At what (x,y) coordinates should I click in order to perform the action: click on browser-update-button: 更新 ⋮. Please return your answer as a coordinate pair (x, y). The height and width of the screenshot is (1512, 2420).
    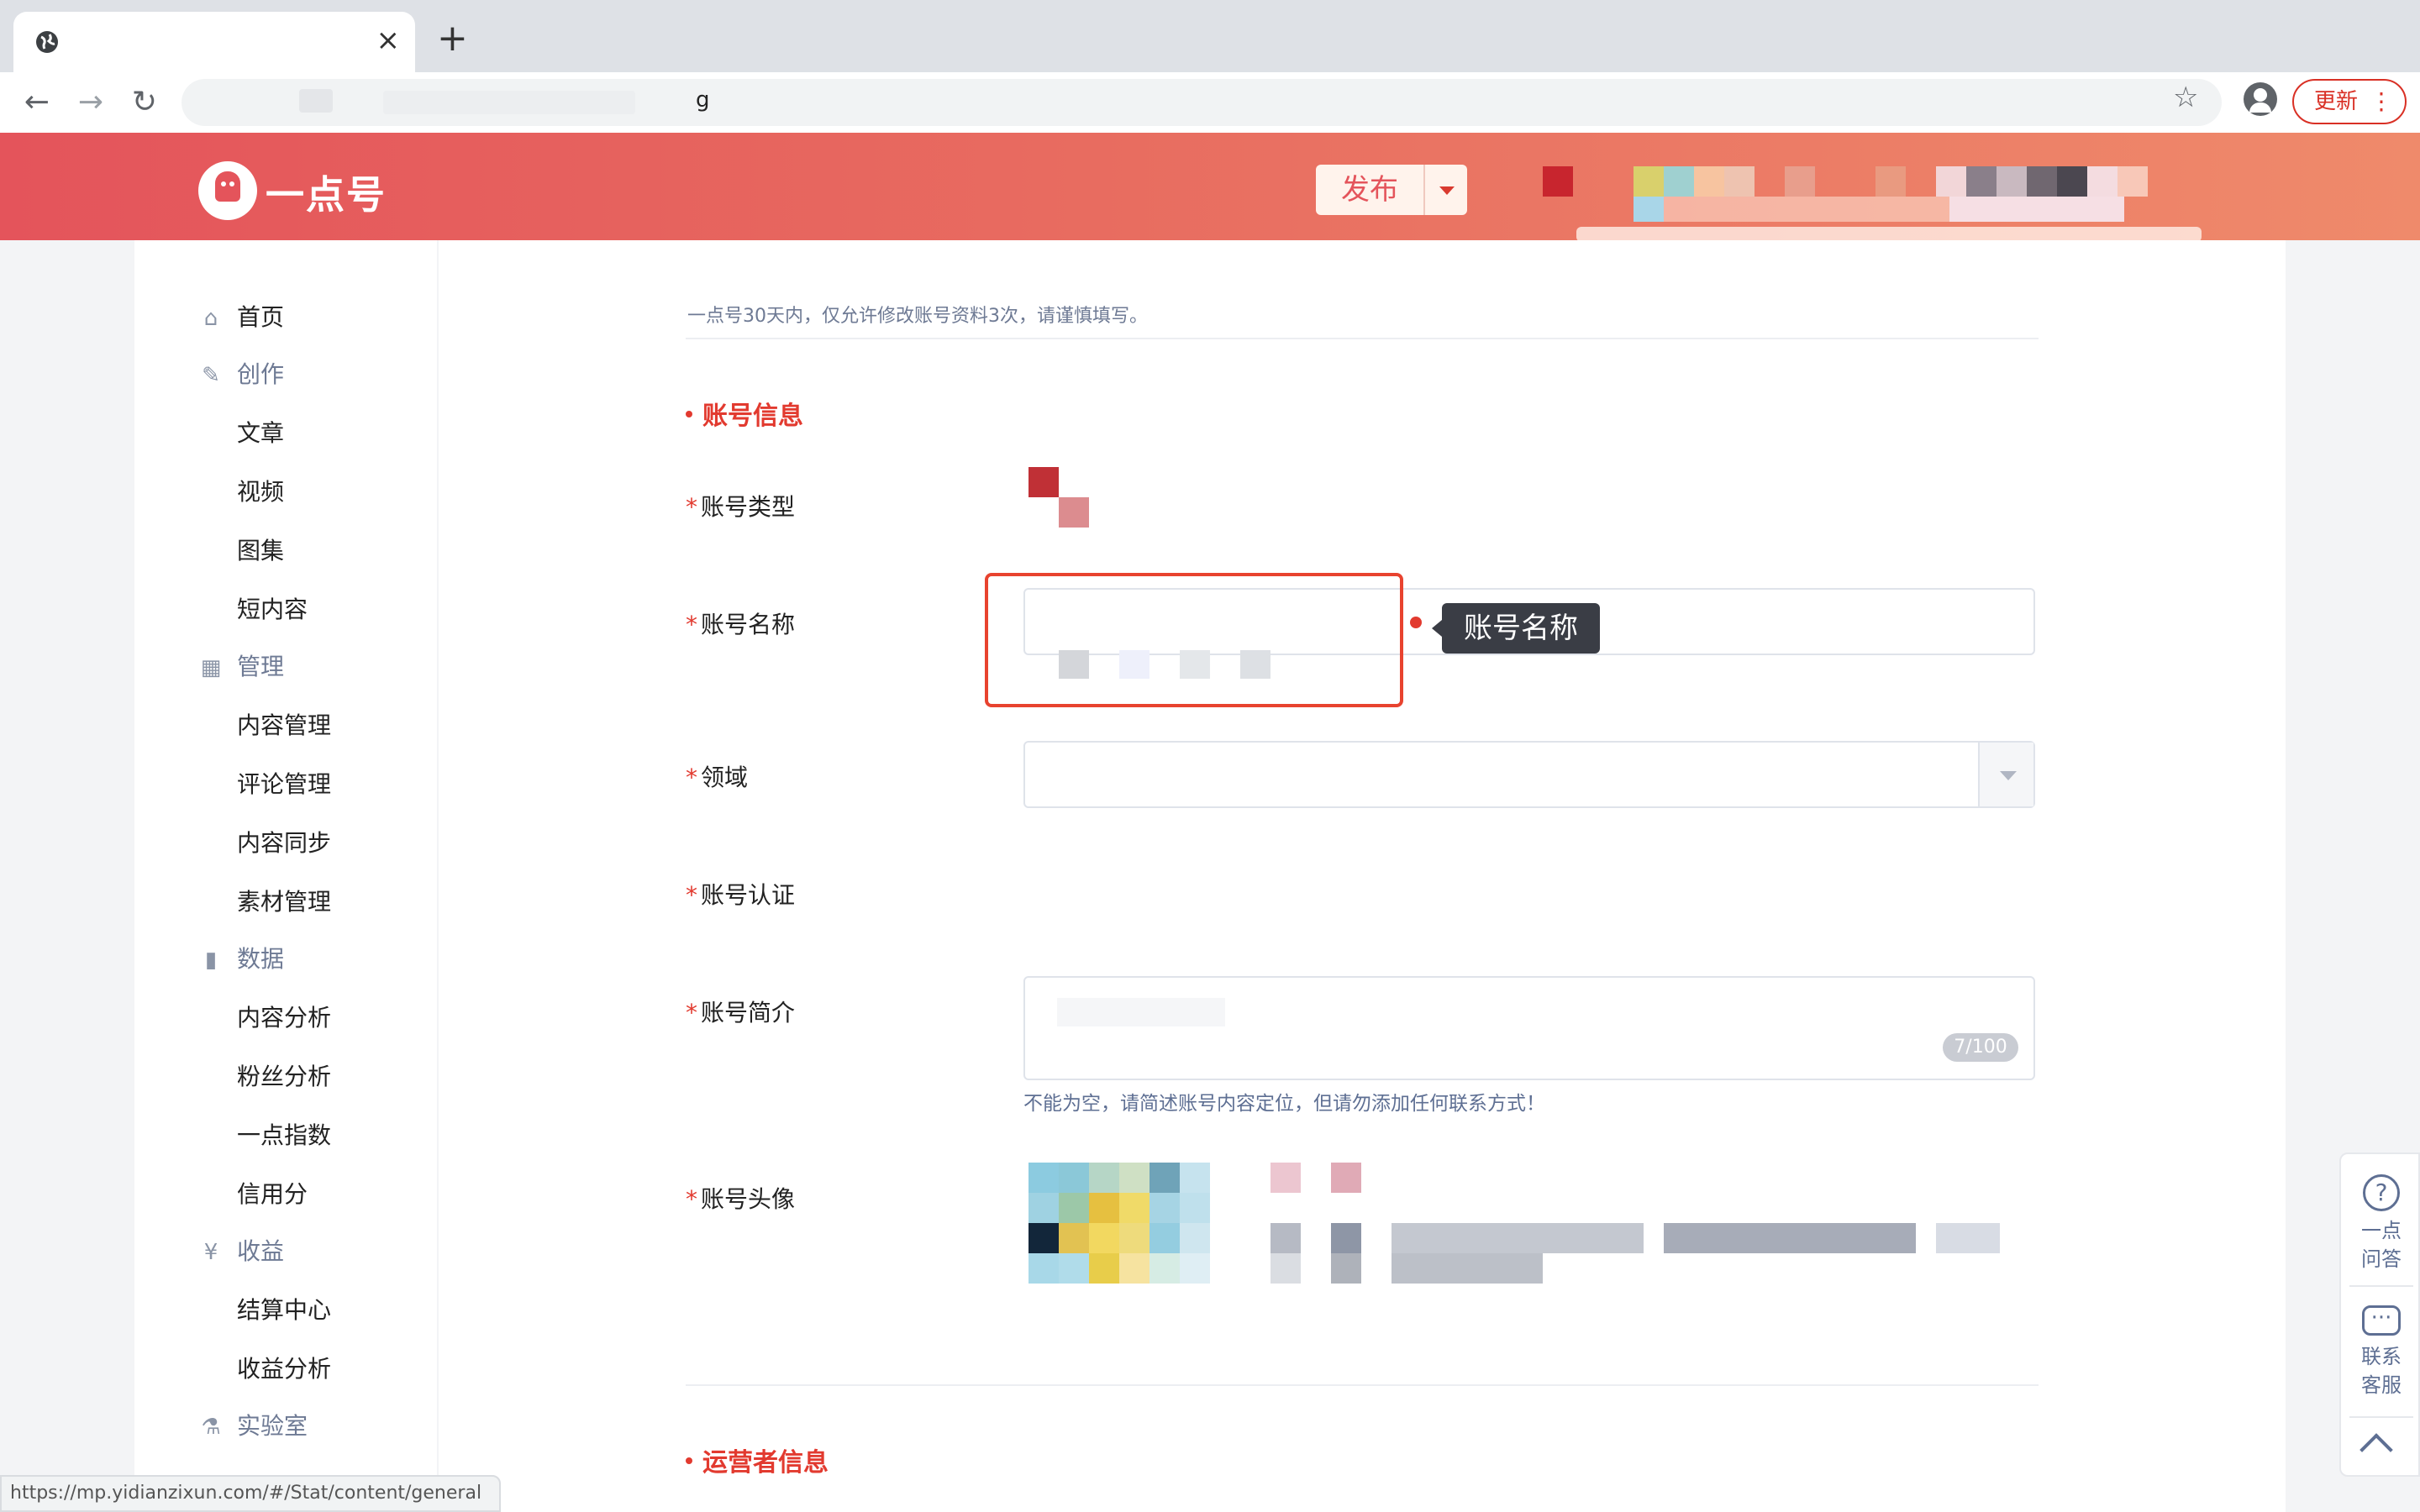
    Looking at the image, I should click on (2349, 101).